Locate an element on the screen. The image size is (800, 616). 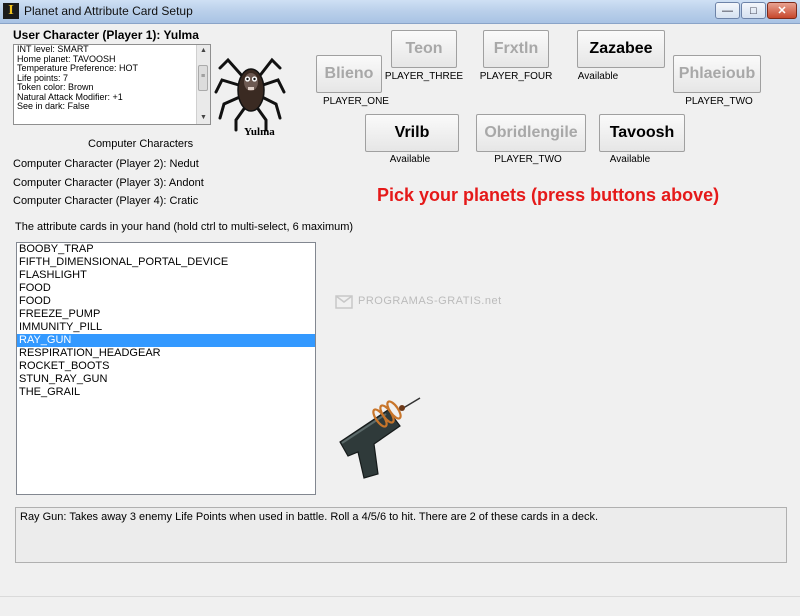
list-item: FREEZE_PUMP is located at coordinates (166, 314).